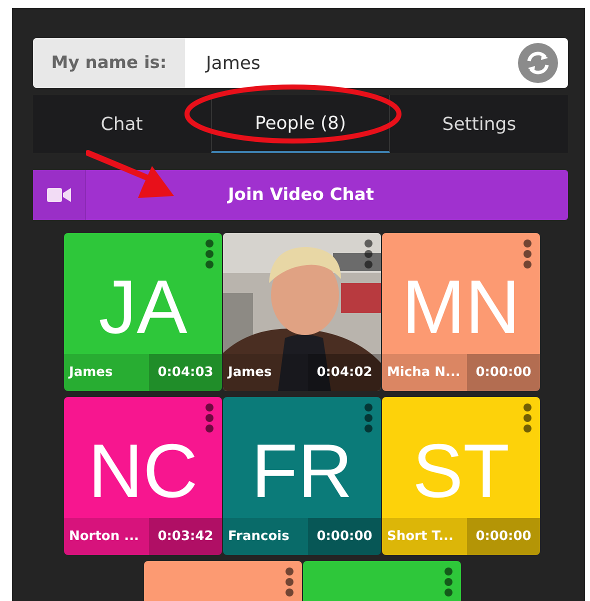 This screenshot has width=590, height=601. Describe the element at coordinates (59, 195) in the screenshot. I see `video-camera-icon` at that location.